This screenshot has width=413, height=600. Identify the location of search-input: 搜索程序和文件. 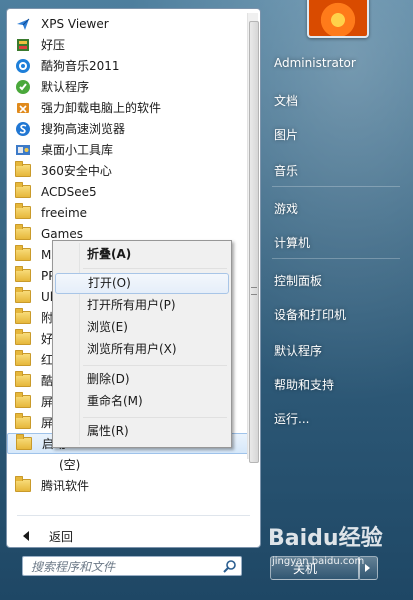
(132, 566).